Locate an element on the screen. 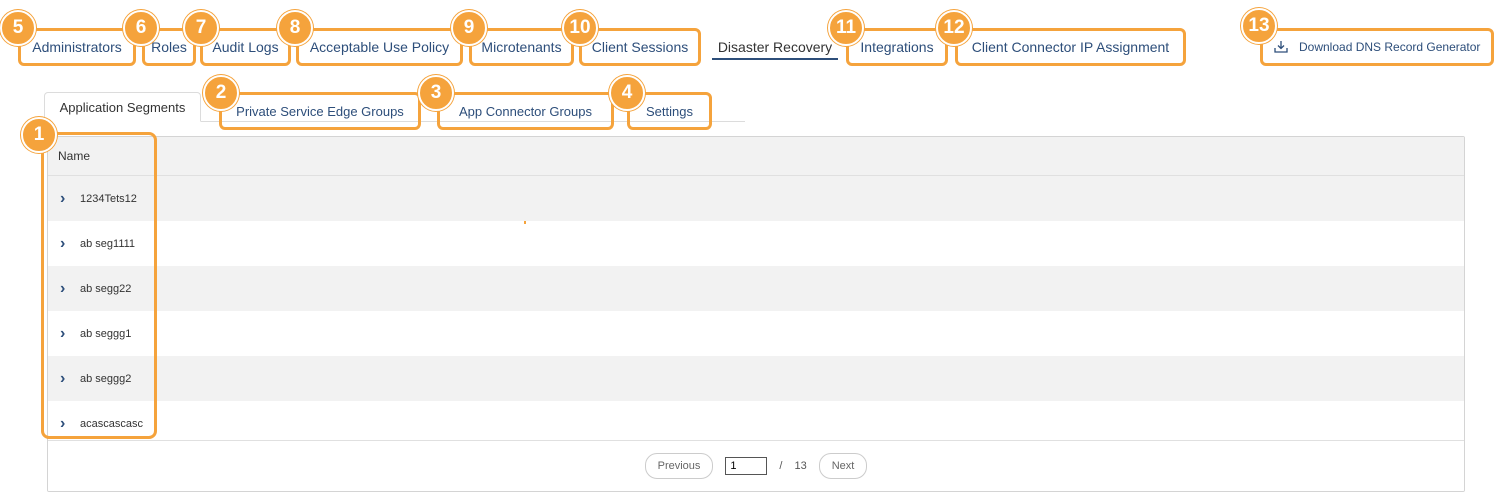 Image resolution: width=1501 pixels, height=500 pixels. table-row: › ab seggg2 is located at coordinates (756, 378).